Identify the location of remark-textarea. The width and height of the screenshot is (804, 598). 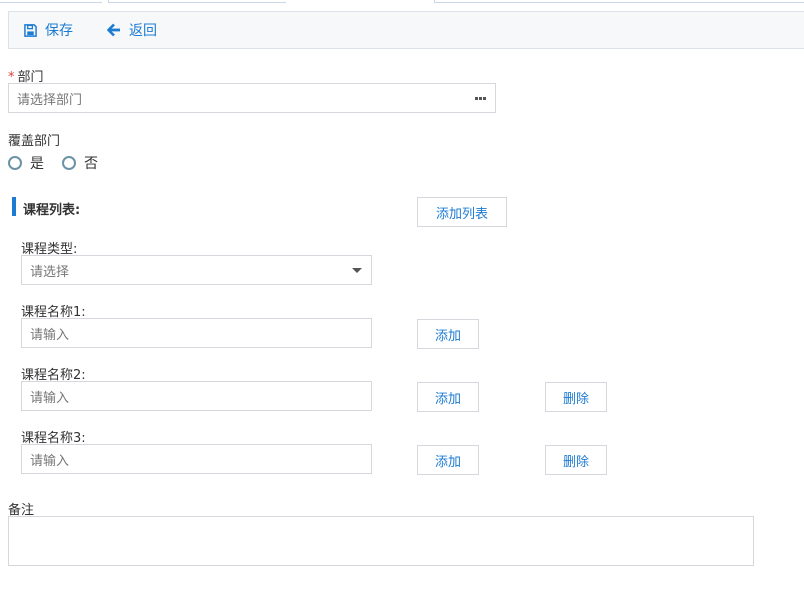
(381, 541).